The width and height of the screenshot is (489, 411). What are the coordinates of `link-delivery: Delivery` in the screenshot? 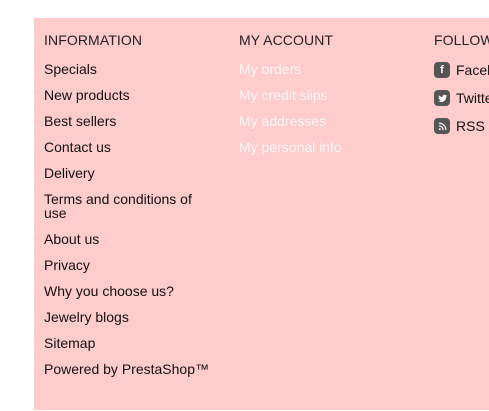 It's located at (129, 173).